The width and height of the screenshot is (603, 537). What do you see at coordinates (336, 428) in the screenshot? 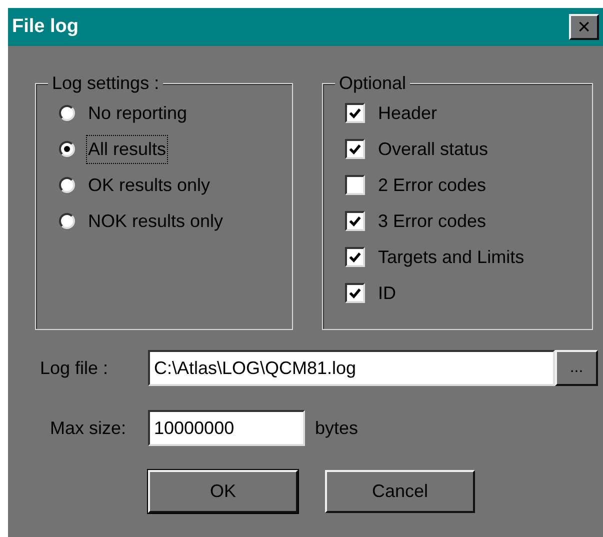
I see `unit-label: bytes` at bounding box center [336, 428].